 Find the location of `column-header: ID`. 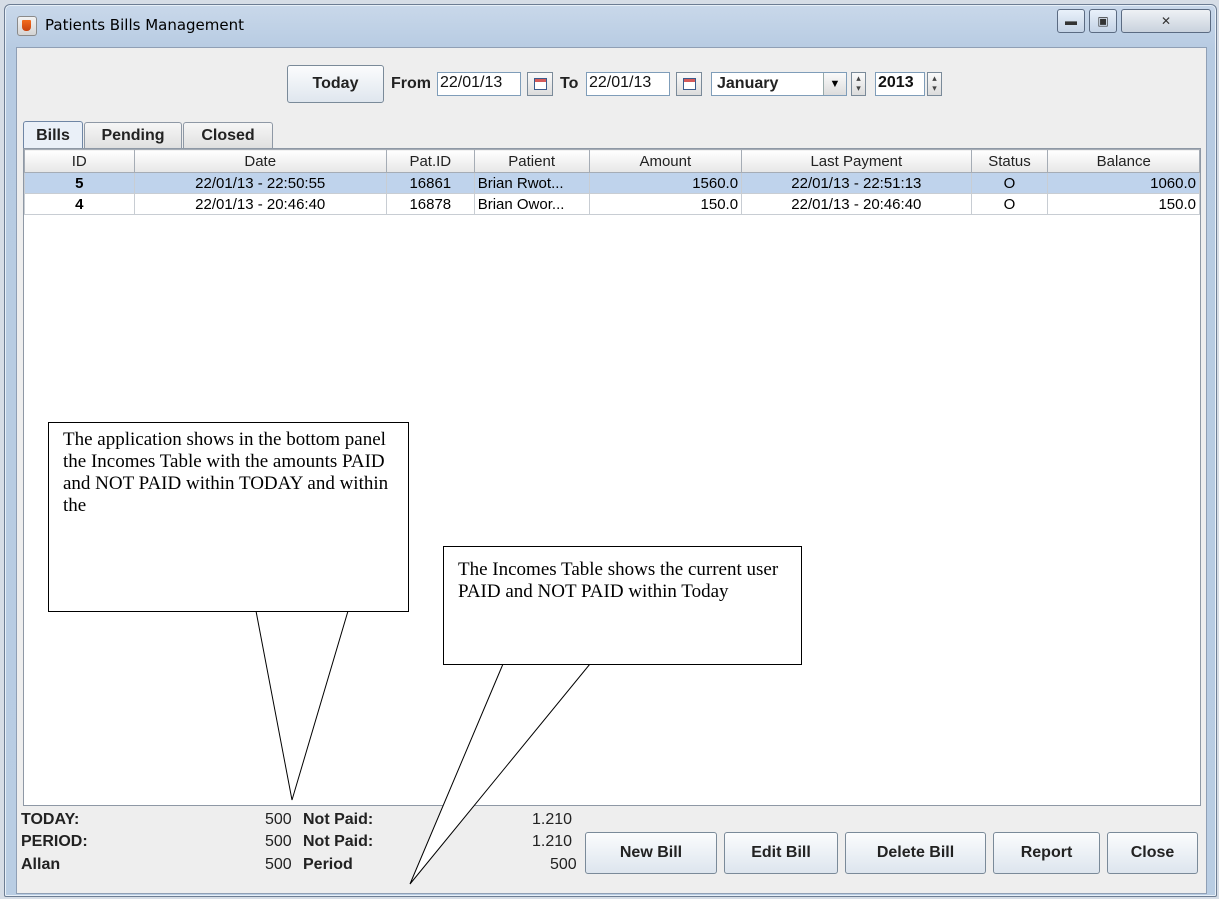

column-header: ID is located at coordinates (79, 161).